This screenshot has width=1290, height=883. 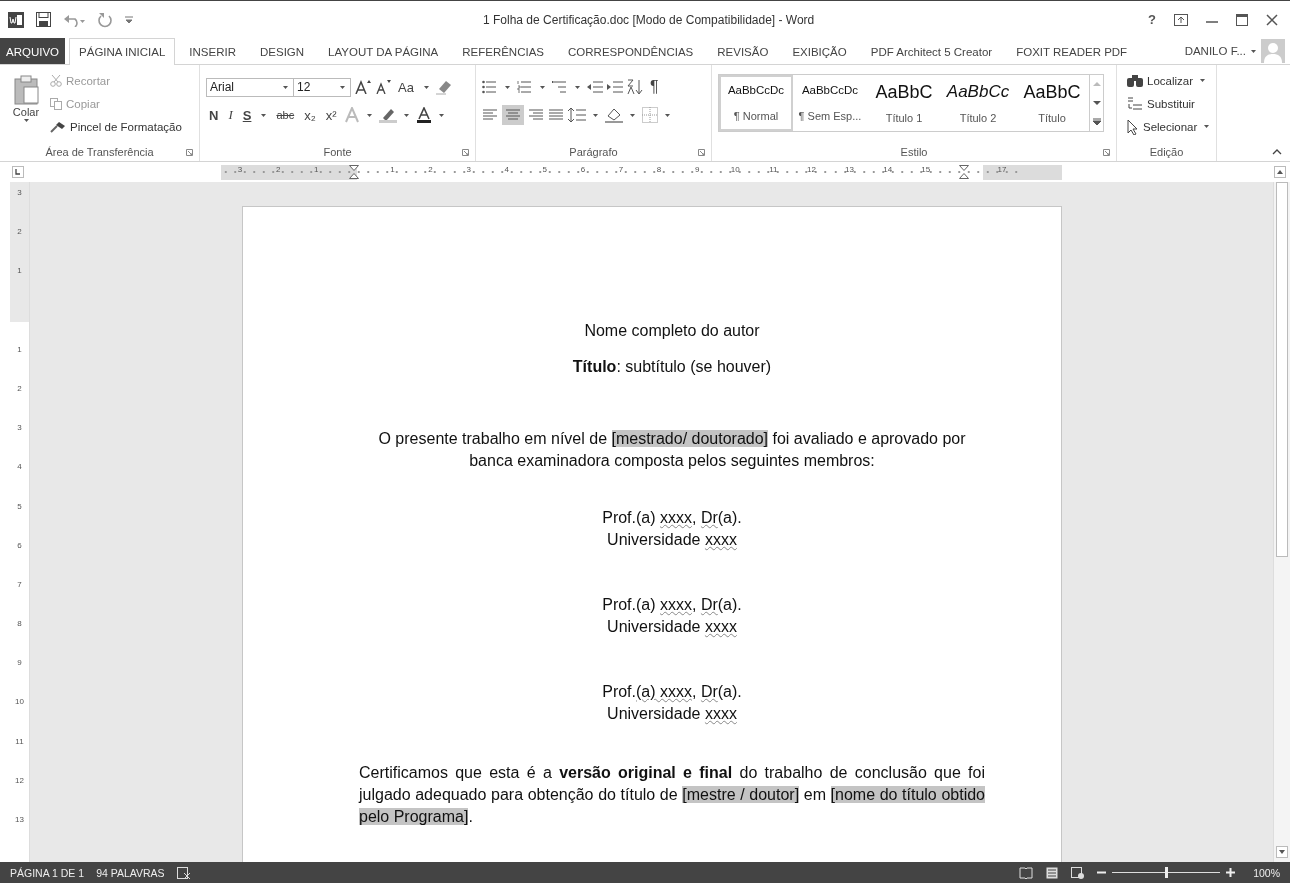 I want to click on ribbon-tab: LAYOUT DA PÁGINA, so click(x=383, y=51).